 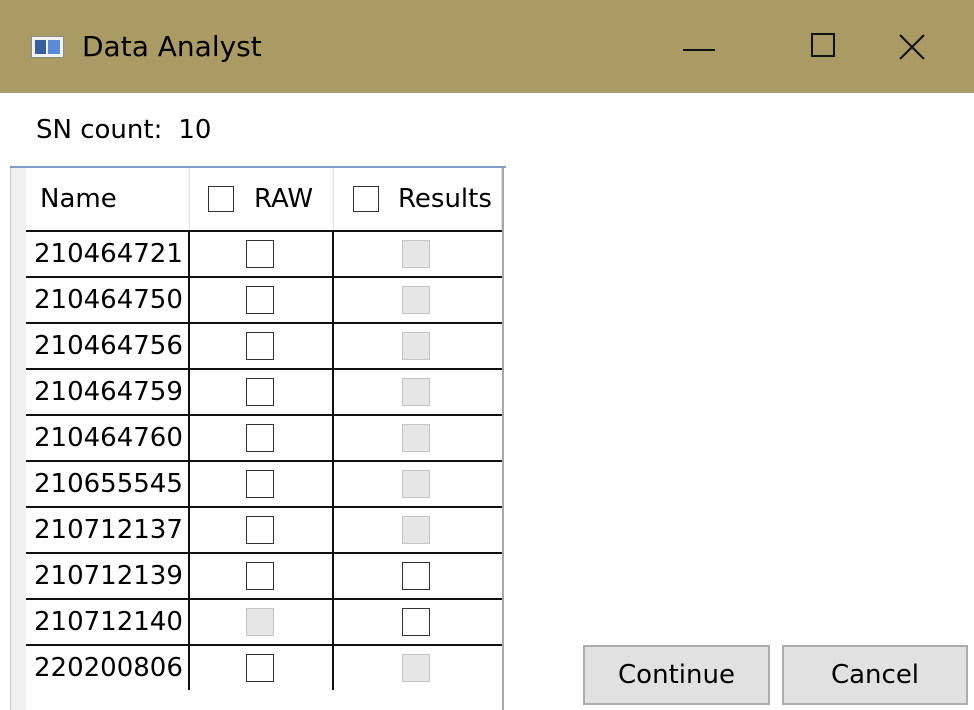 What do you see at coordinates (284, 199) in the screenshot?
I see `column-header-raw-label: RAW` at bounding box center [284, 199].